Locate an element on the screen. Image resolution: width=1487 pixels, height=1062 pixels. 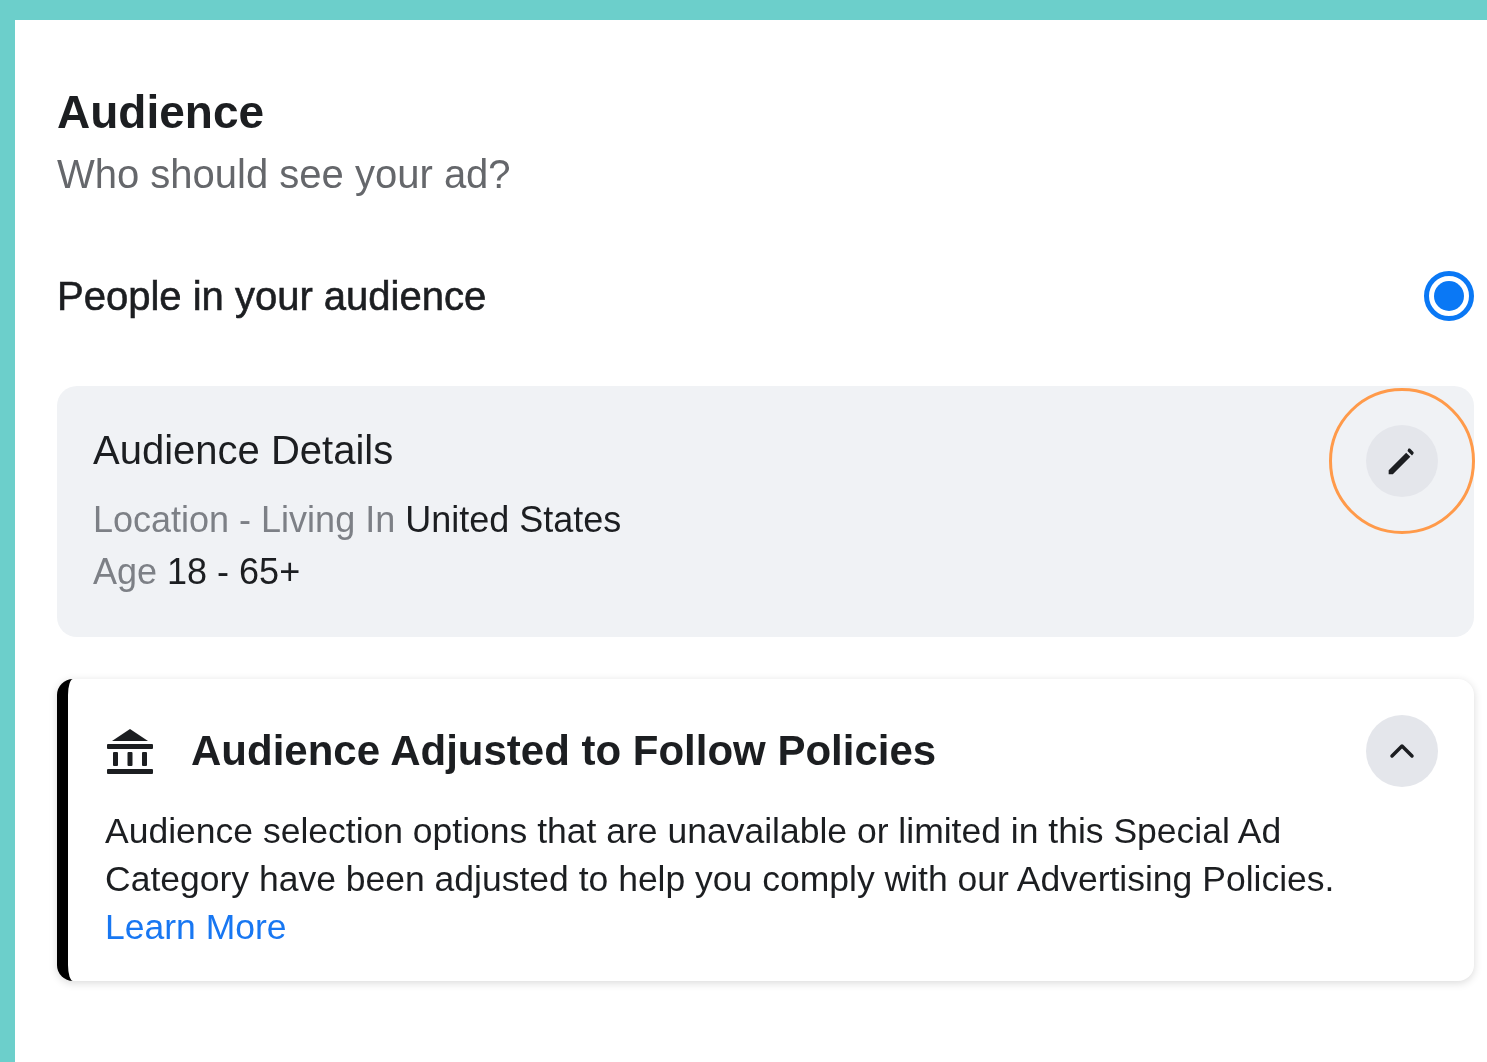
radio-button is located at coordinates (1449, 296).